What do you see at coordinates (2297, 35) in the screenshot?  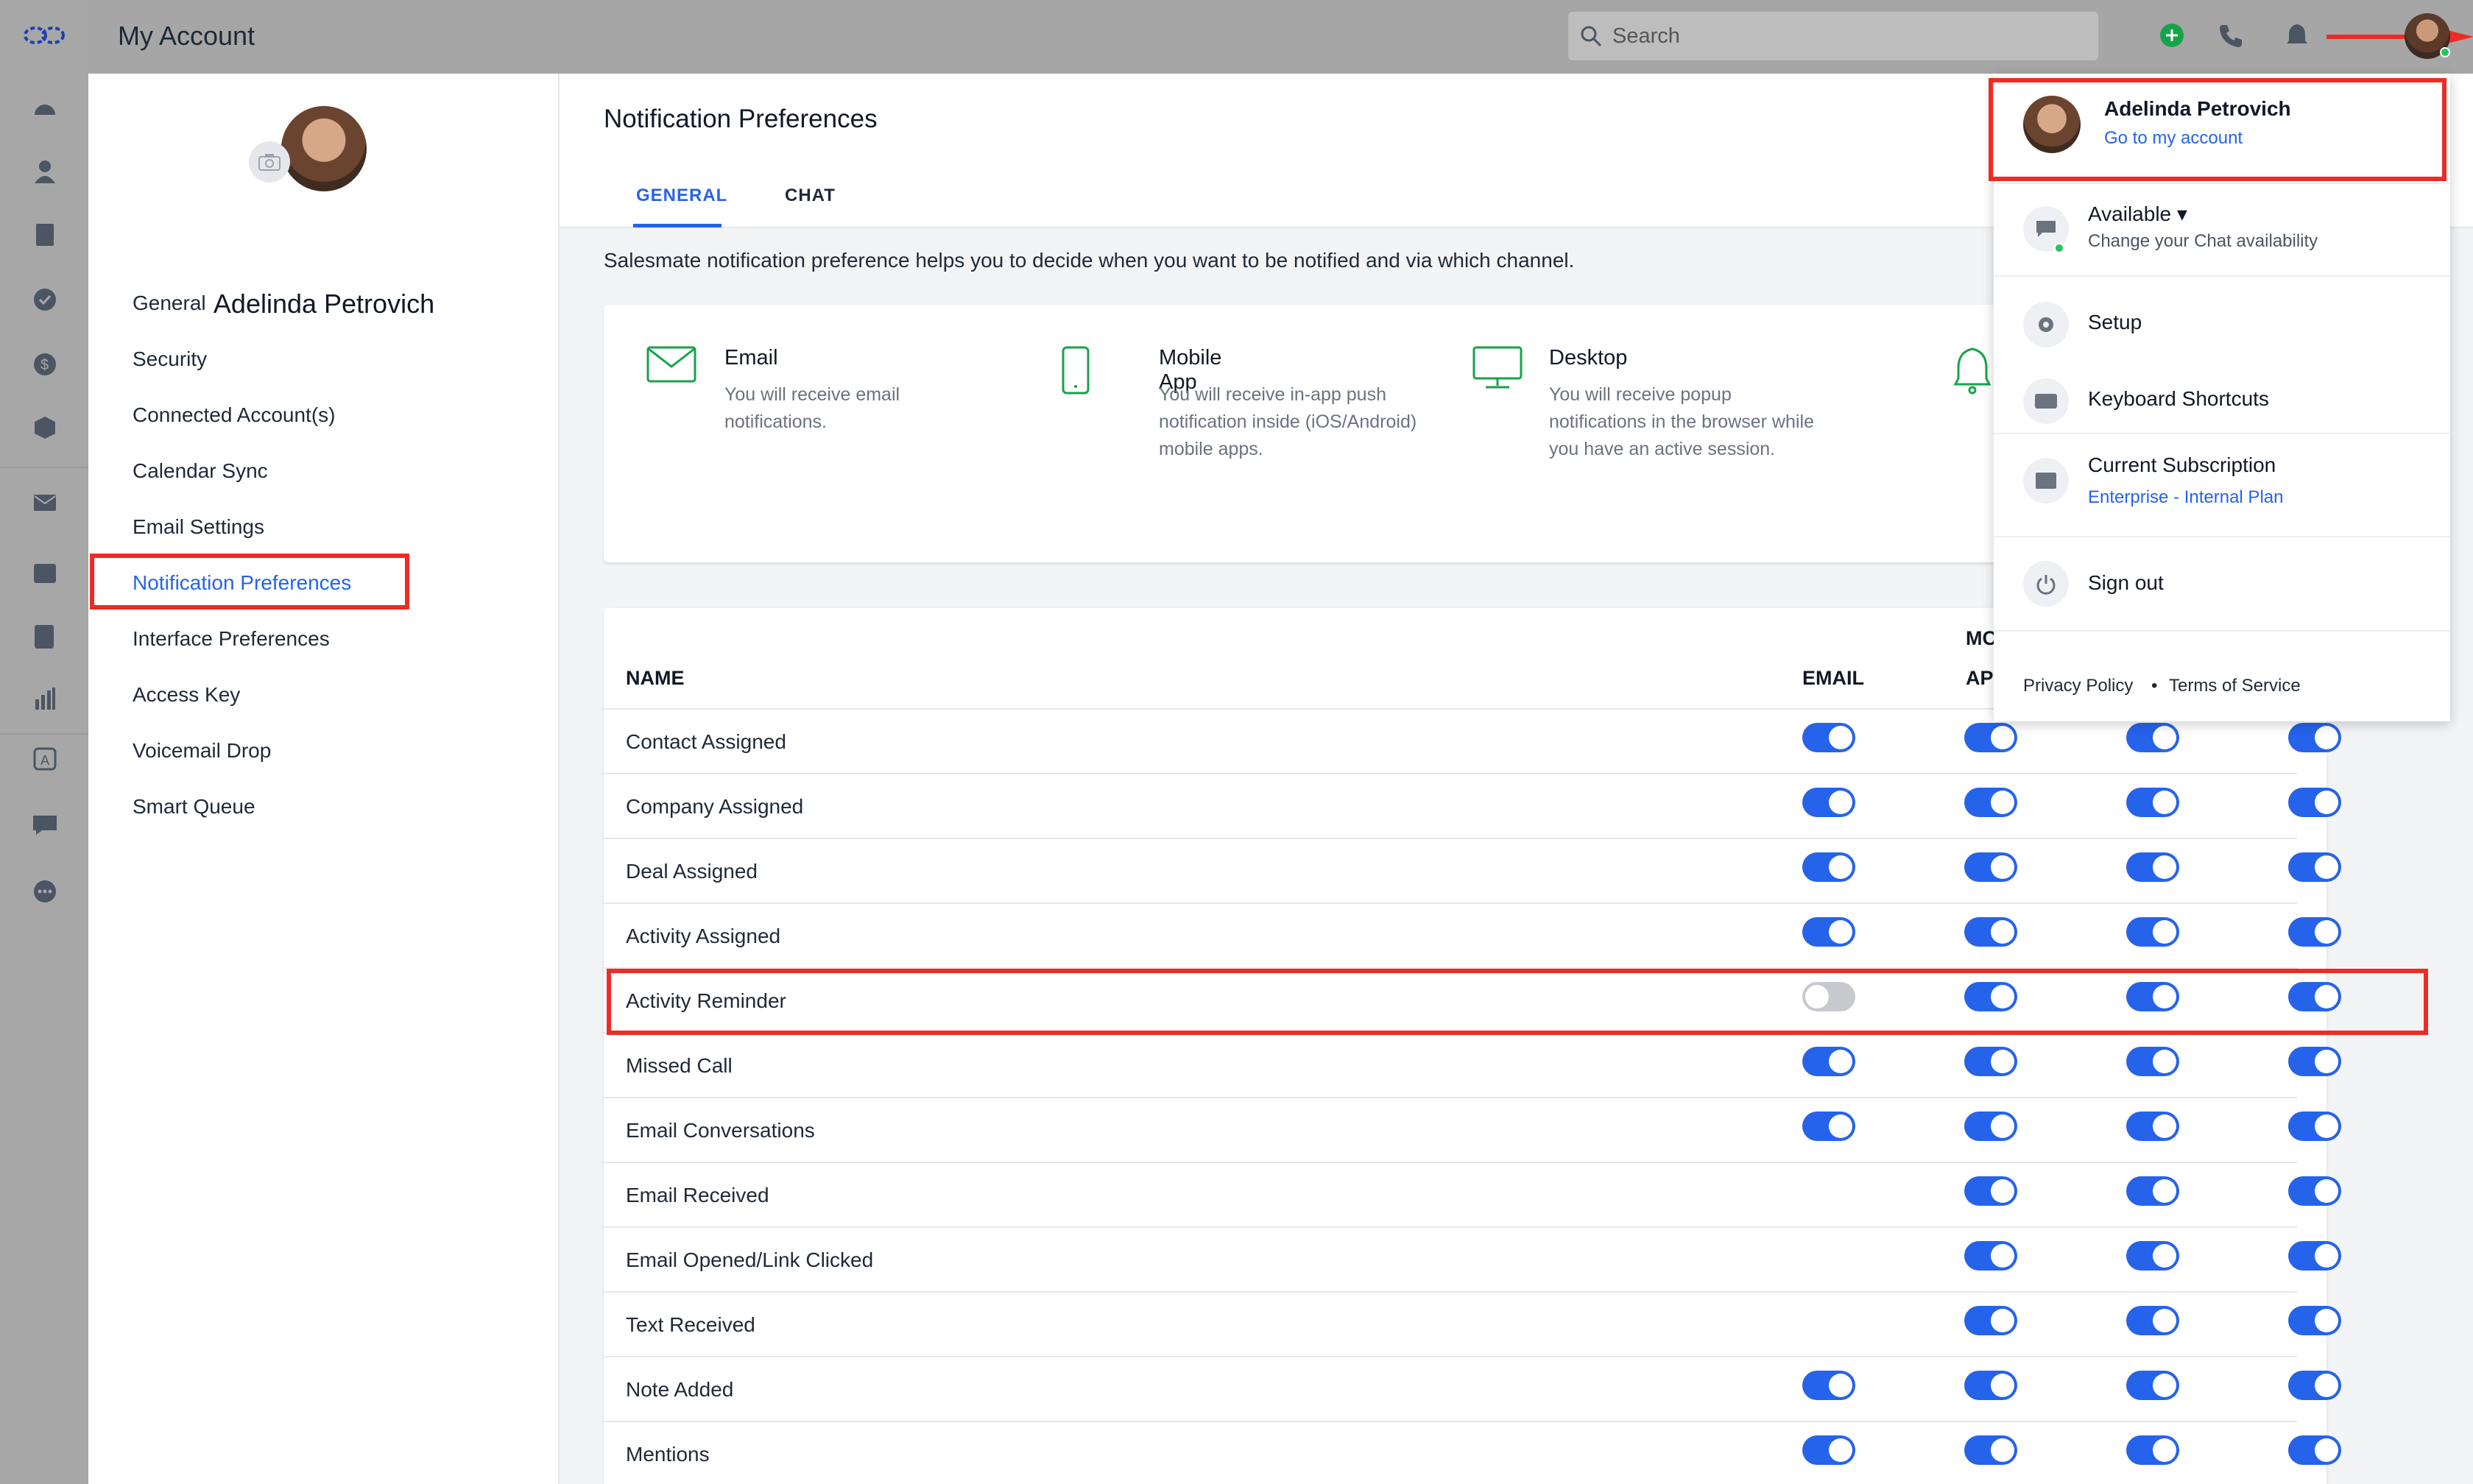 I see `notification-bell-icon` at bounding box center [2297, 35].